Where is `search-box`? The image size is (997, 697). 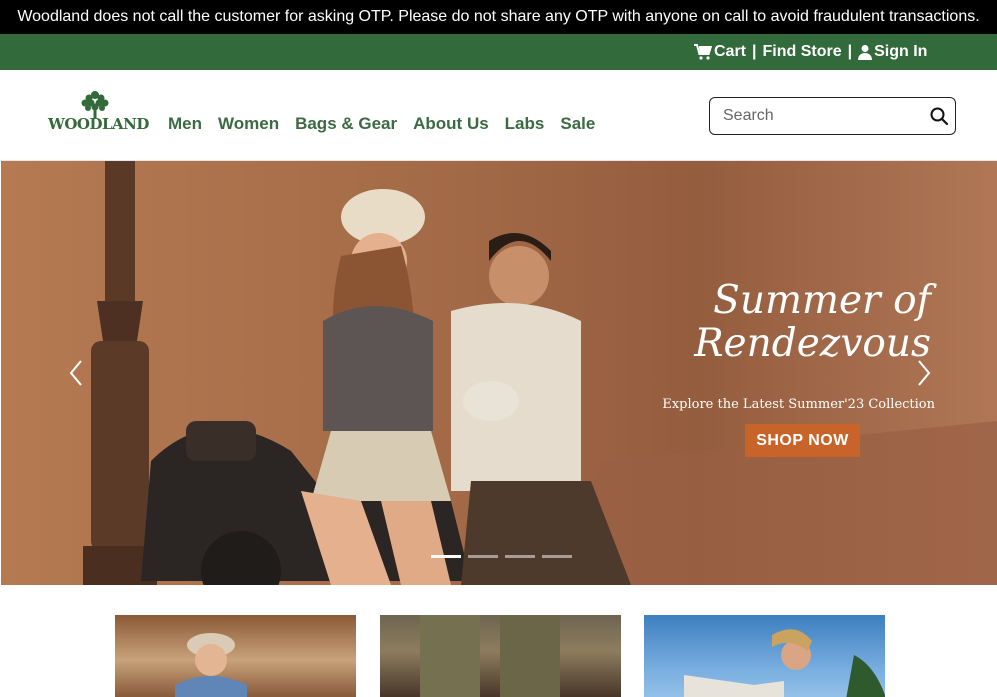
search-box is located at coordinates (832, 116).